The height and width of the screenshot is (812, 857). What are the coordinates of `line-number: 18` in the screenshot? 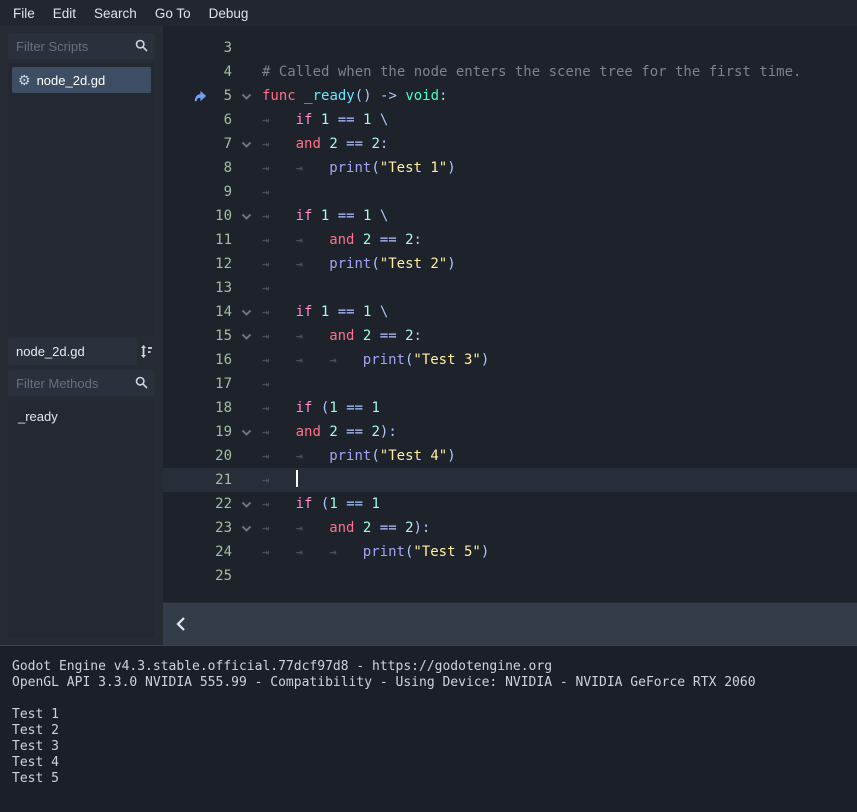 It's located at (221, 408).